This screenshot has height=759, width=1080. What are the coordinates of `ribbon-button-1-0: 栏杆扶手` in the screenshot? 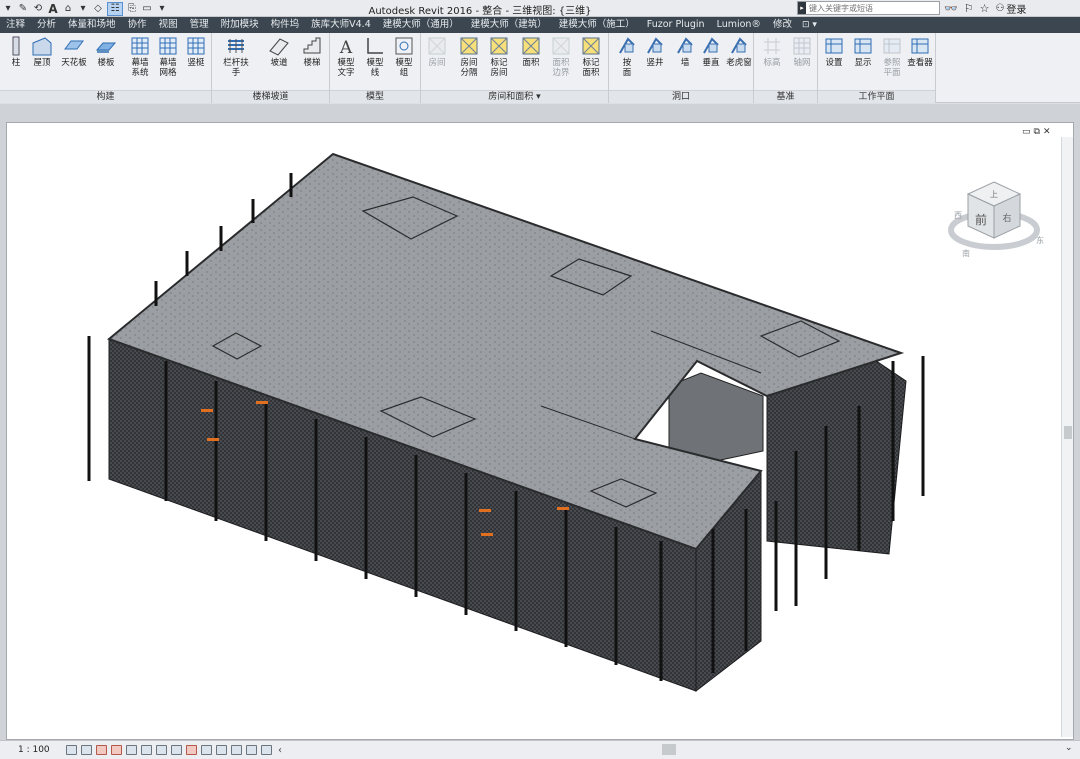 It's located at (236, 56).